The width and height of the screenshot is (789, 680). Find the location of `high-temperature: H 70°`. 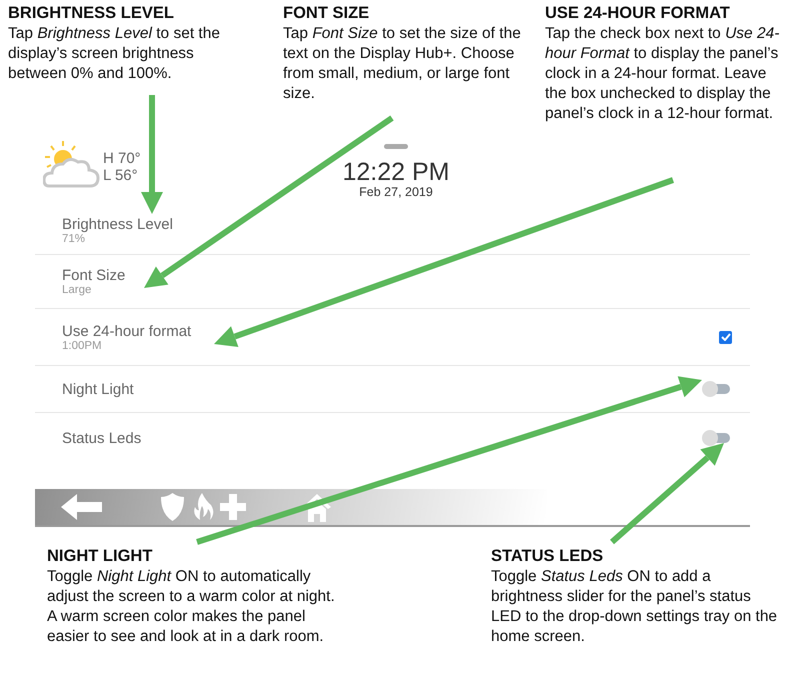

high-temperature: H 70° is located at coordinates (122, 158).